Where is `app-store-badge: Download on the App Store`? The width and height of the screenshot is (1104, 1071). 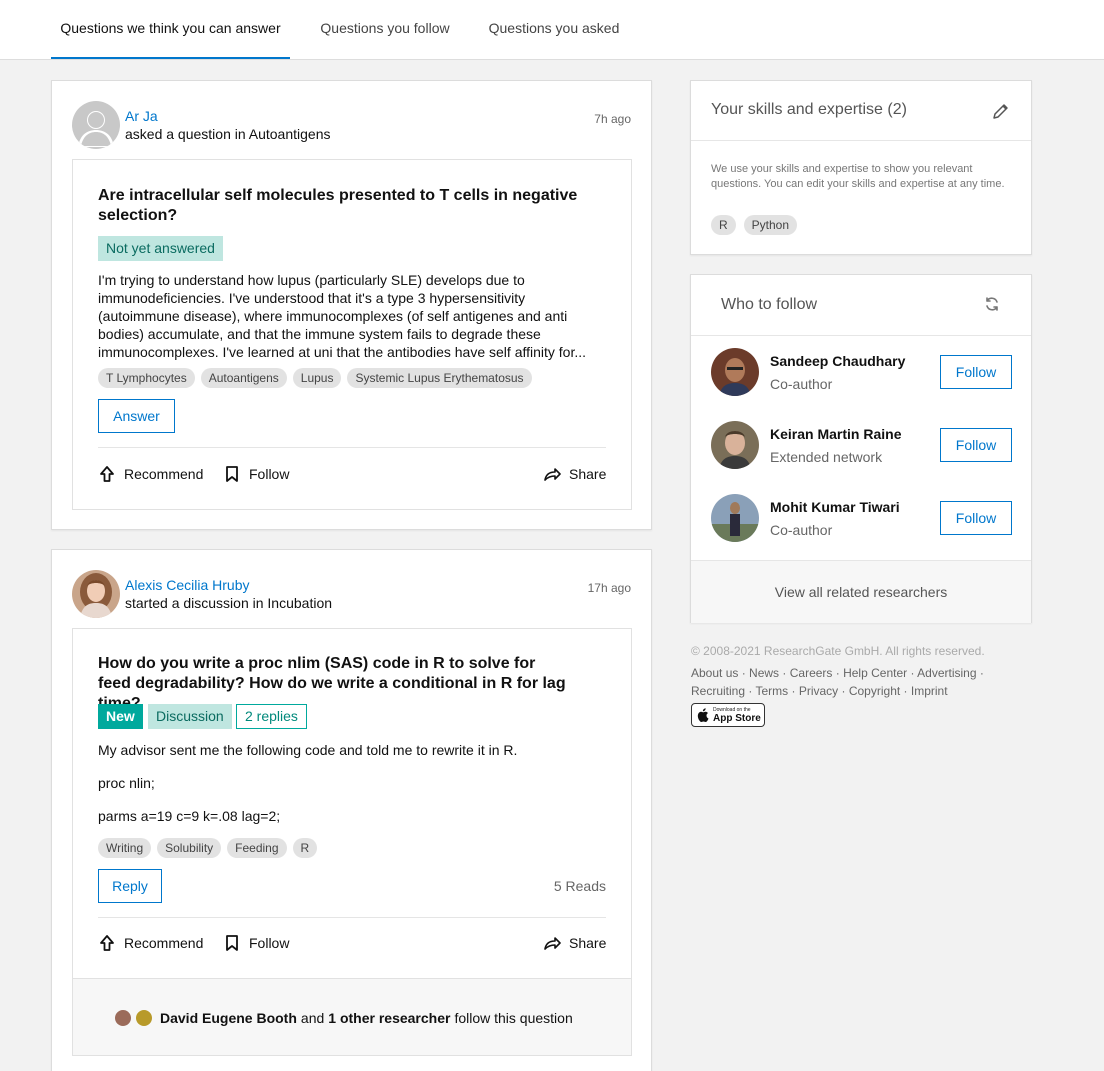
app-store-badge: Download on the App Store is located at coordinates (728, 715).